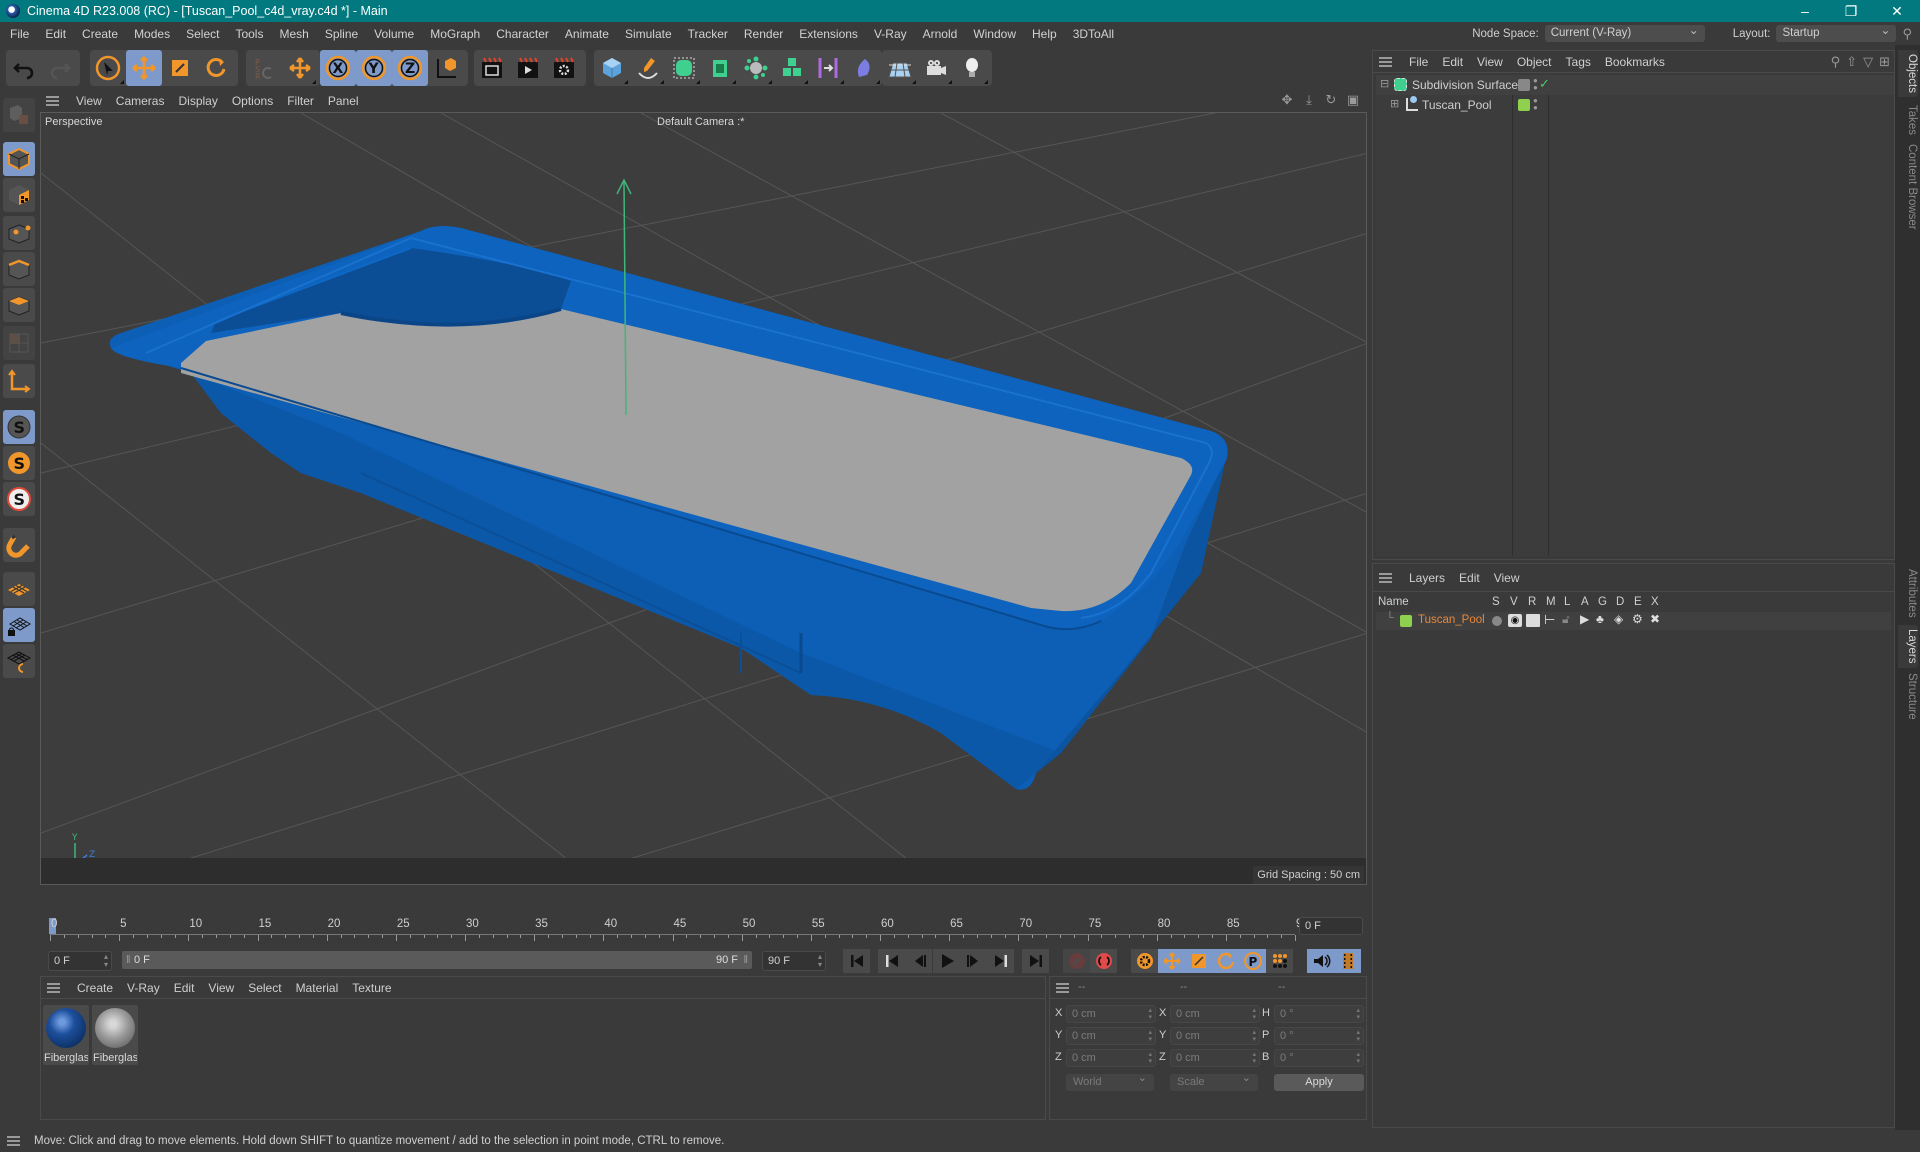 This screenshot has width=1920, height=1152. I want to click on apply-button: Apply, so click(1319, 1082).